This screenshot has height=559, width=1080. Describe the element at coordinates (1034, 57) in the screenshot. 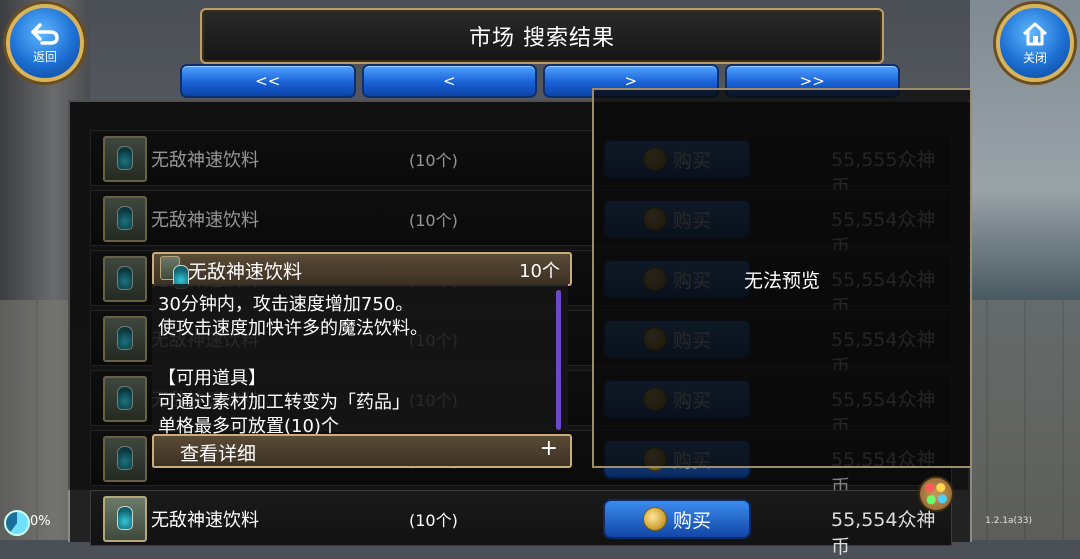

I see `close-button-label: 关闭` at that location.